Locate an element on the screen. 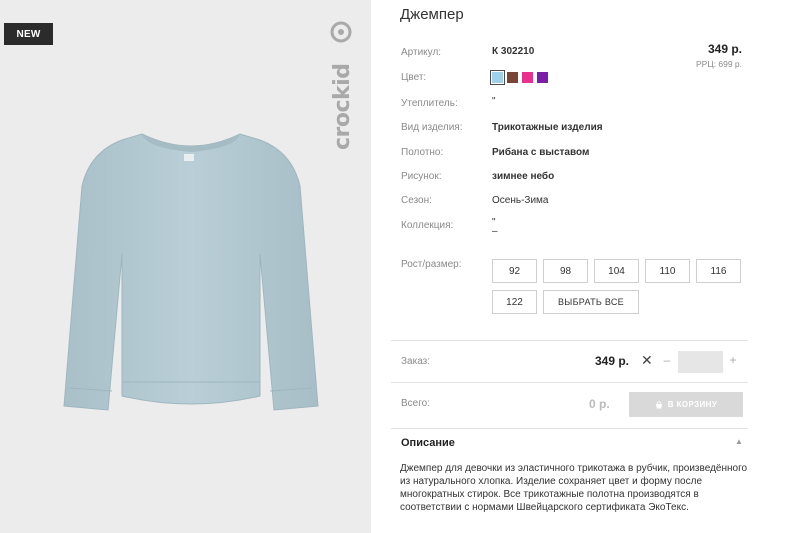 Image resolution: width=800 pixels, height=533 pixels. size-button-98: 98 is located at coordinates (565, 271).